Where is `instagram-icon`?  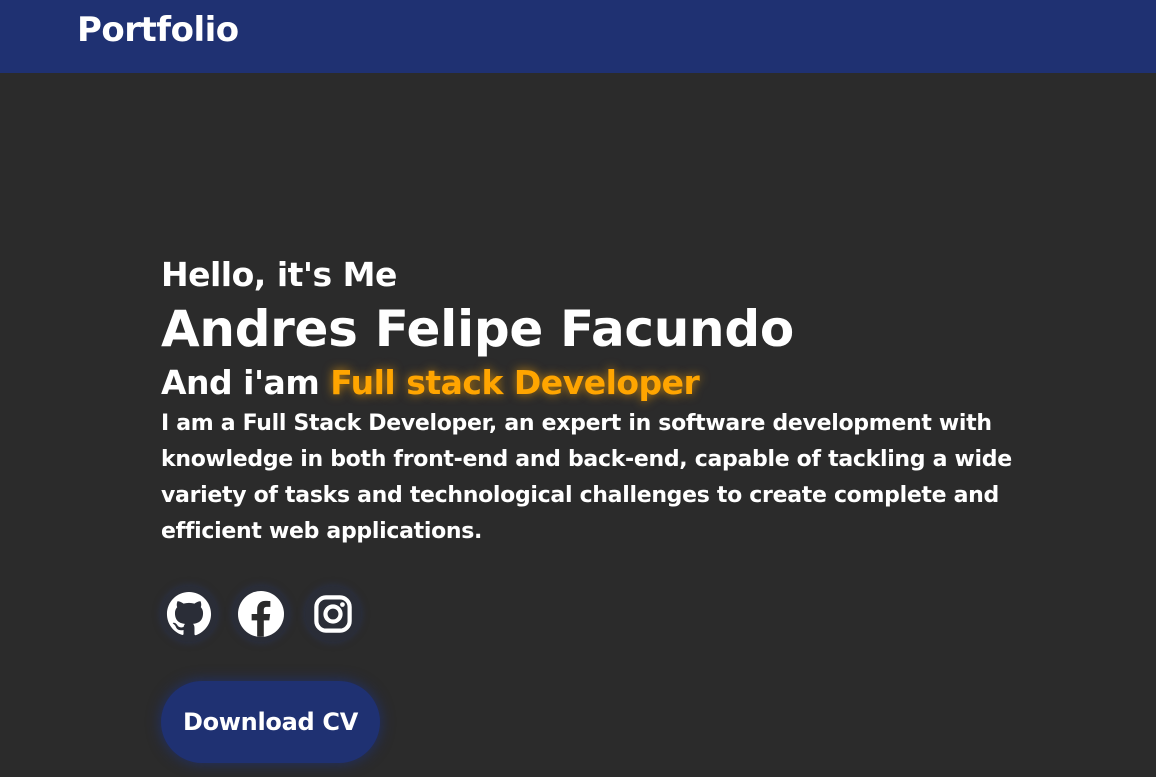
instagram-icon is located at coordinates (333, 614).